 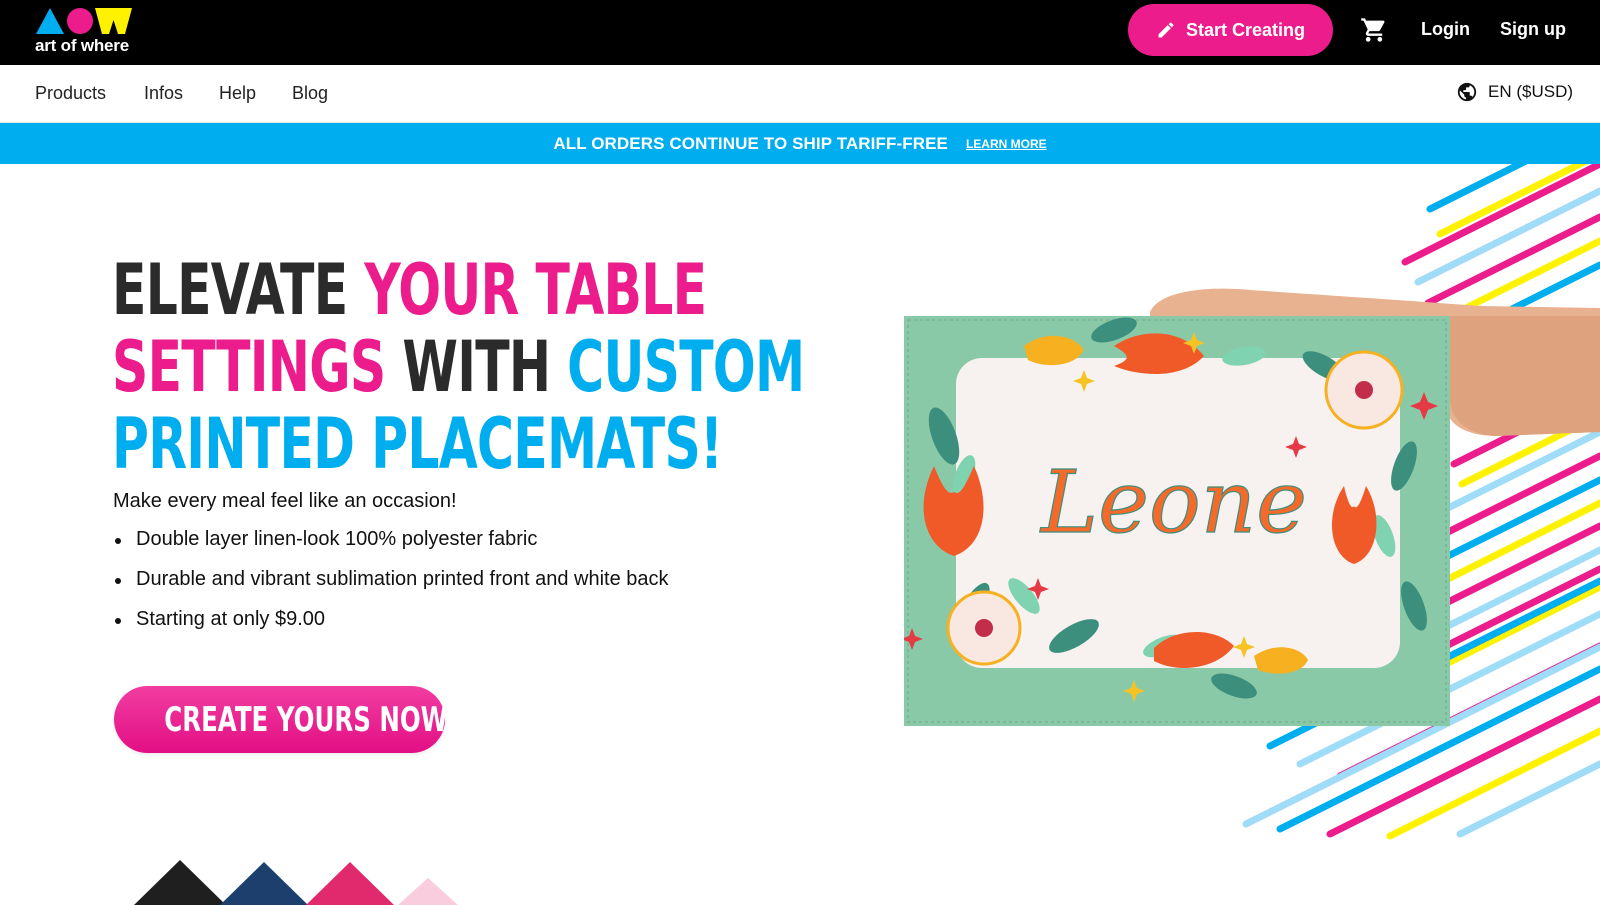 I want to click on feature-item: Starting at only $9.00, so click(x=391, y=628).